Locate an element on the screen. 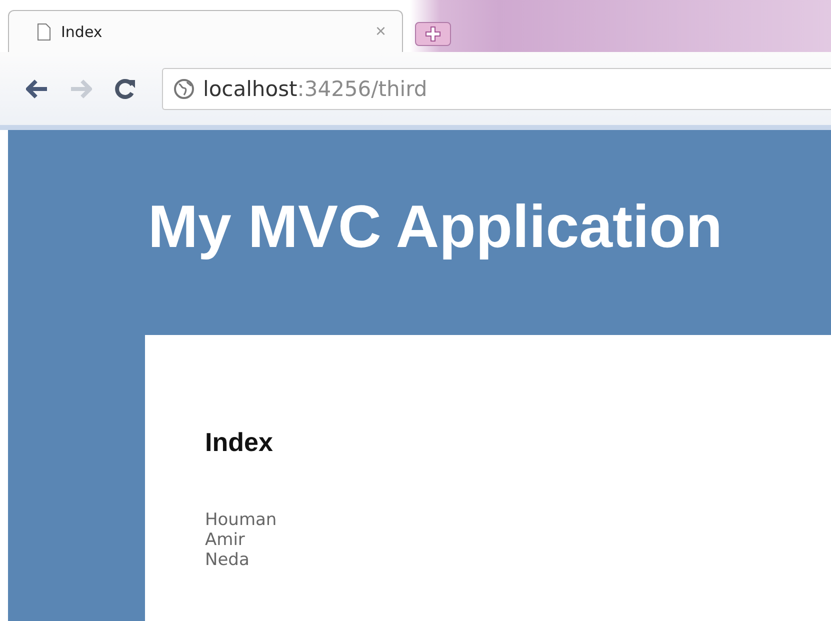 This screenshot has width=831, height=621. address-bar: localhost:34256/third is located at coordinates (496, 89).